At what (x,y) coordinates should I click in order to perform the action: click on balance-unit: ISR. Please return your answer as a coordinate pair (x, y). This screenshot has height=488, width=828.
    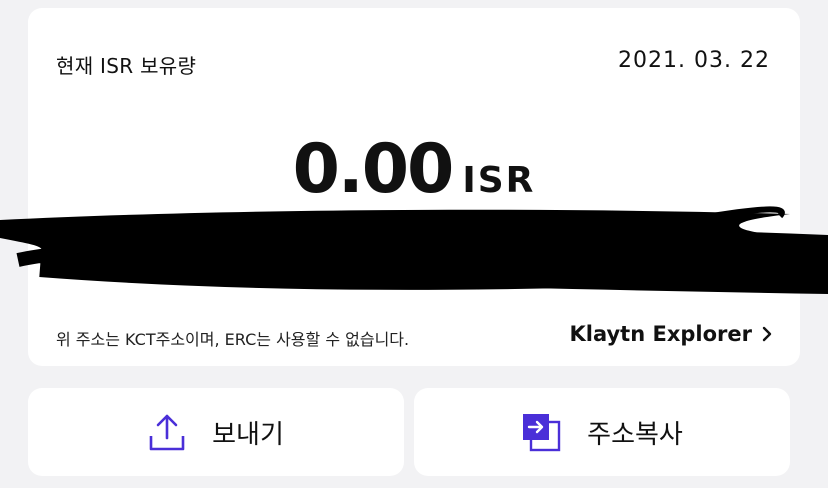
    Looking at the image, I should click on (499, 180).